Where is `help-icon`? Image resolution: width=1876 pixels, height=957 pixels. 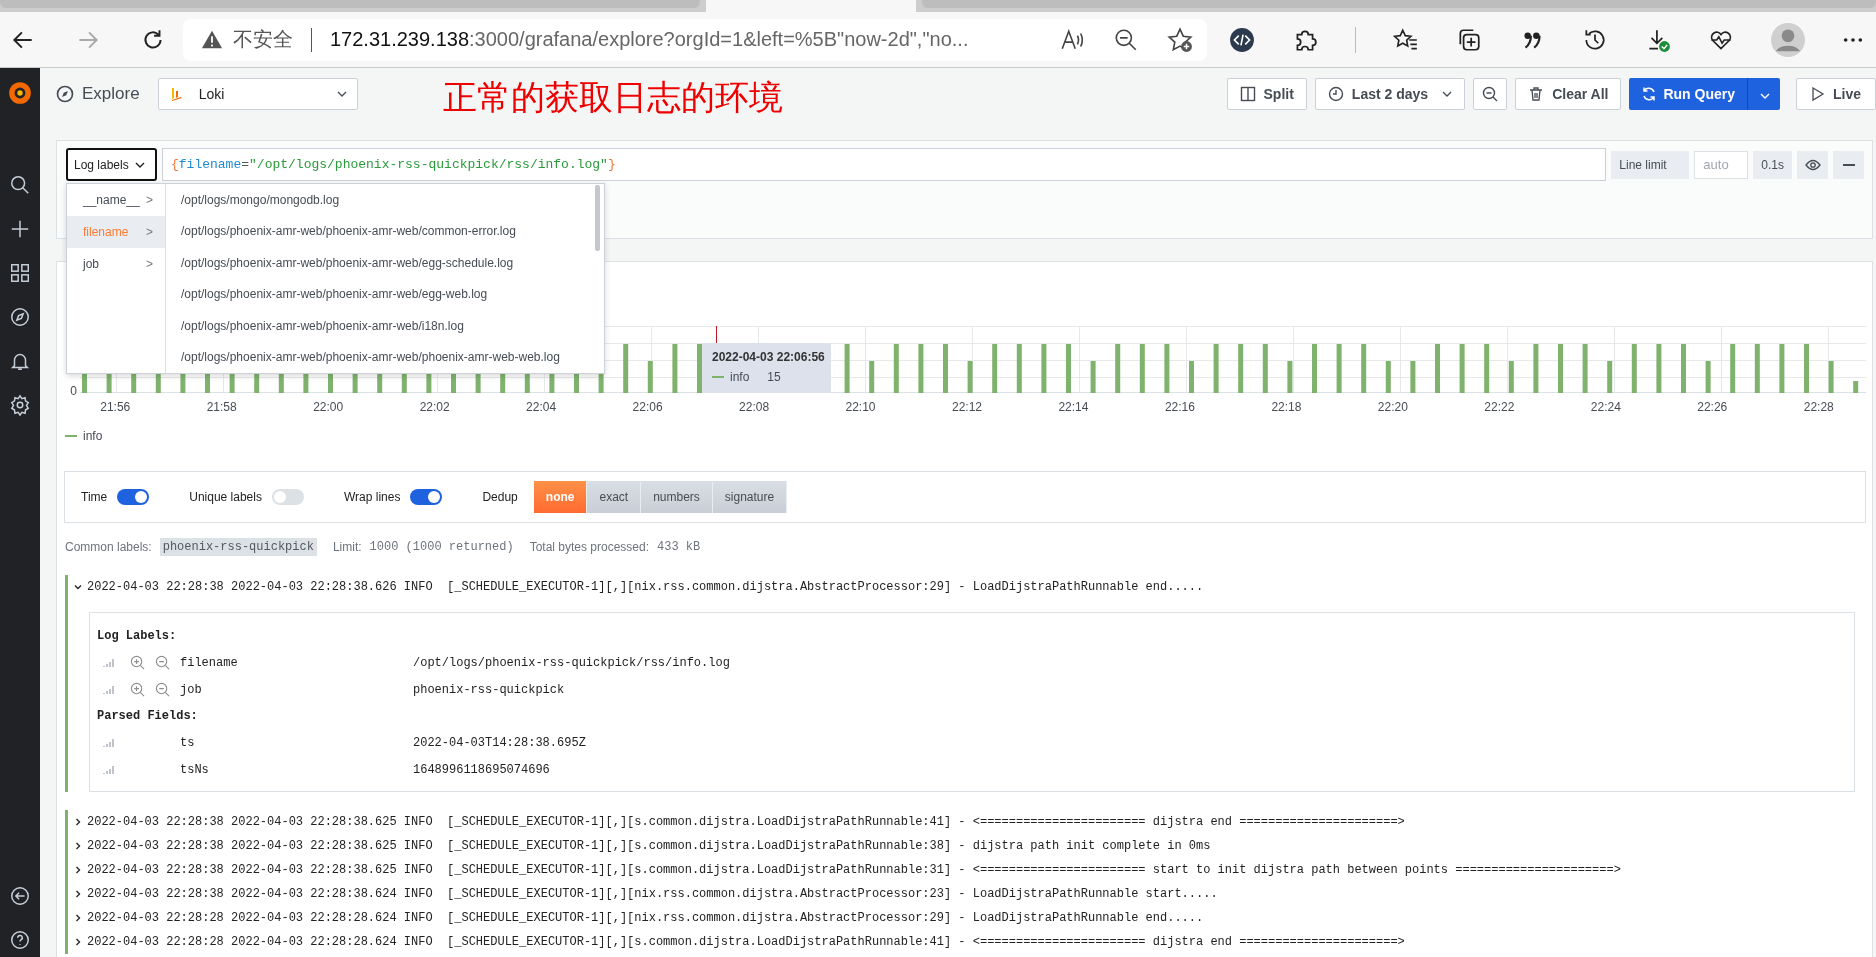 help-icon is located at coordinates (20, 940).